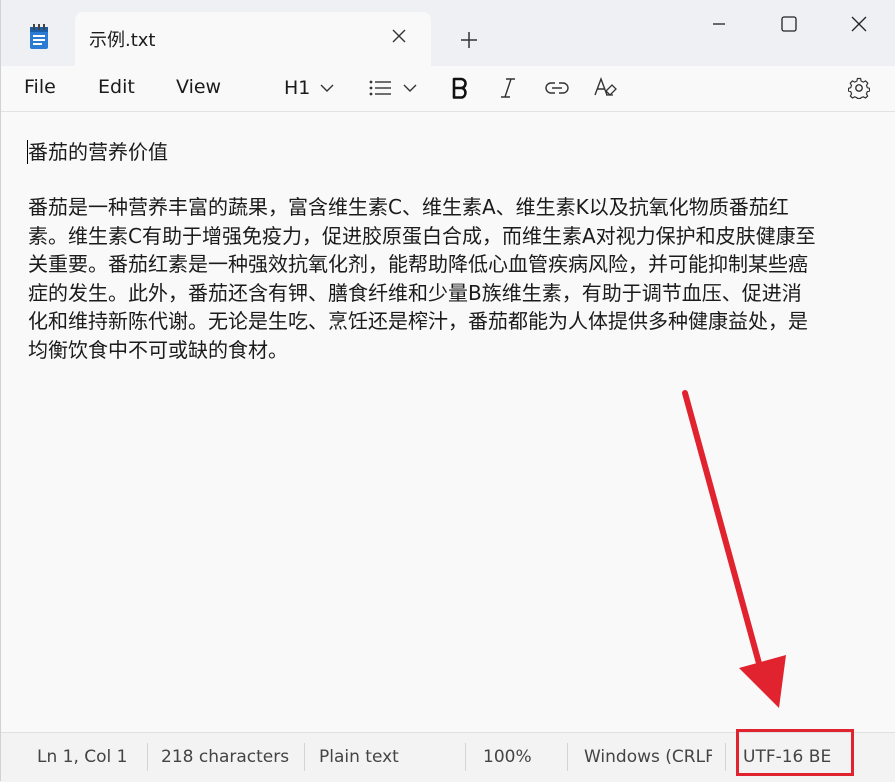  I want to click on settings-button, so click(859, 88).